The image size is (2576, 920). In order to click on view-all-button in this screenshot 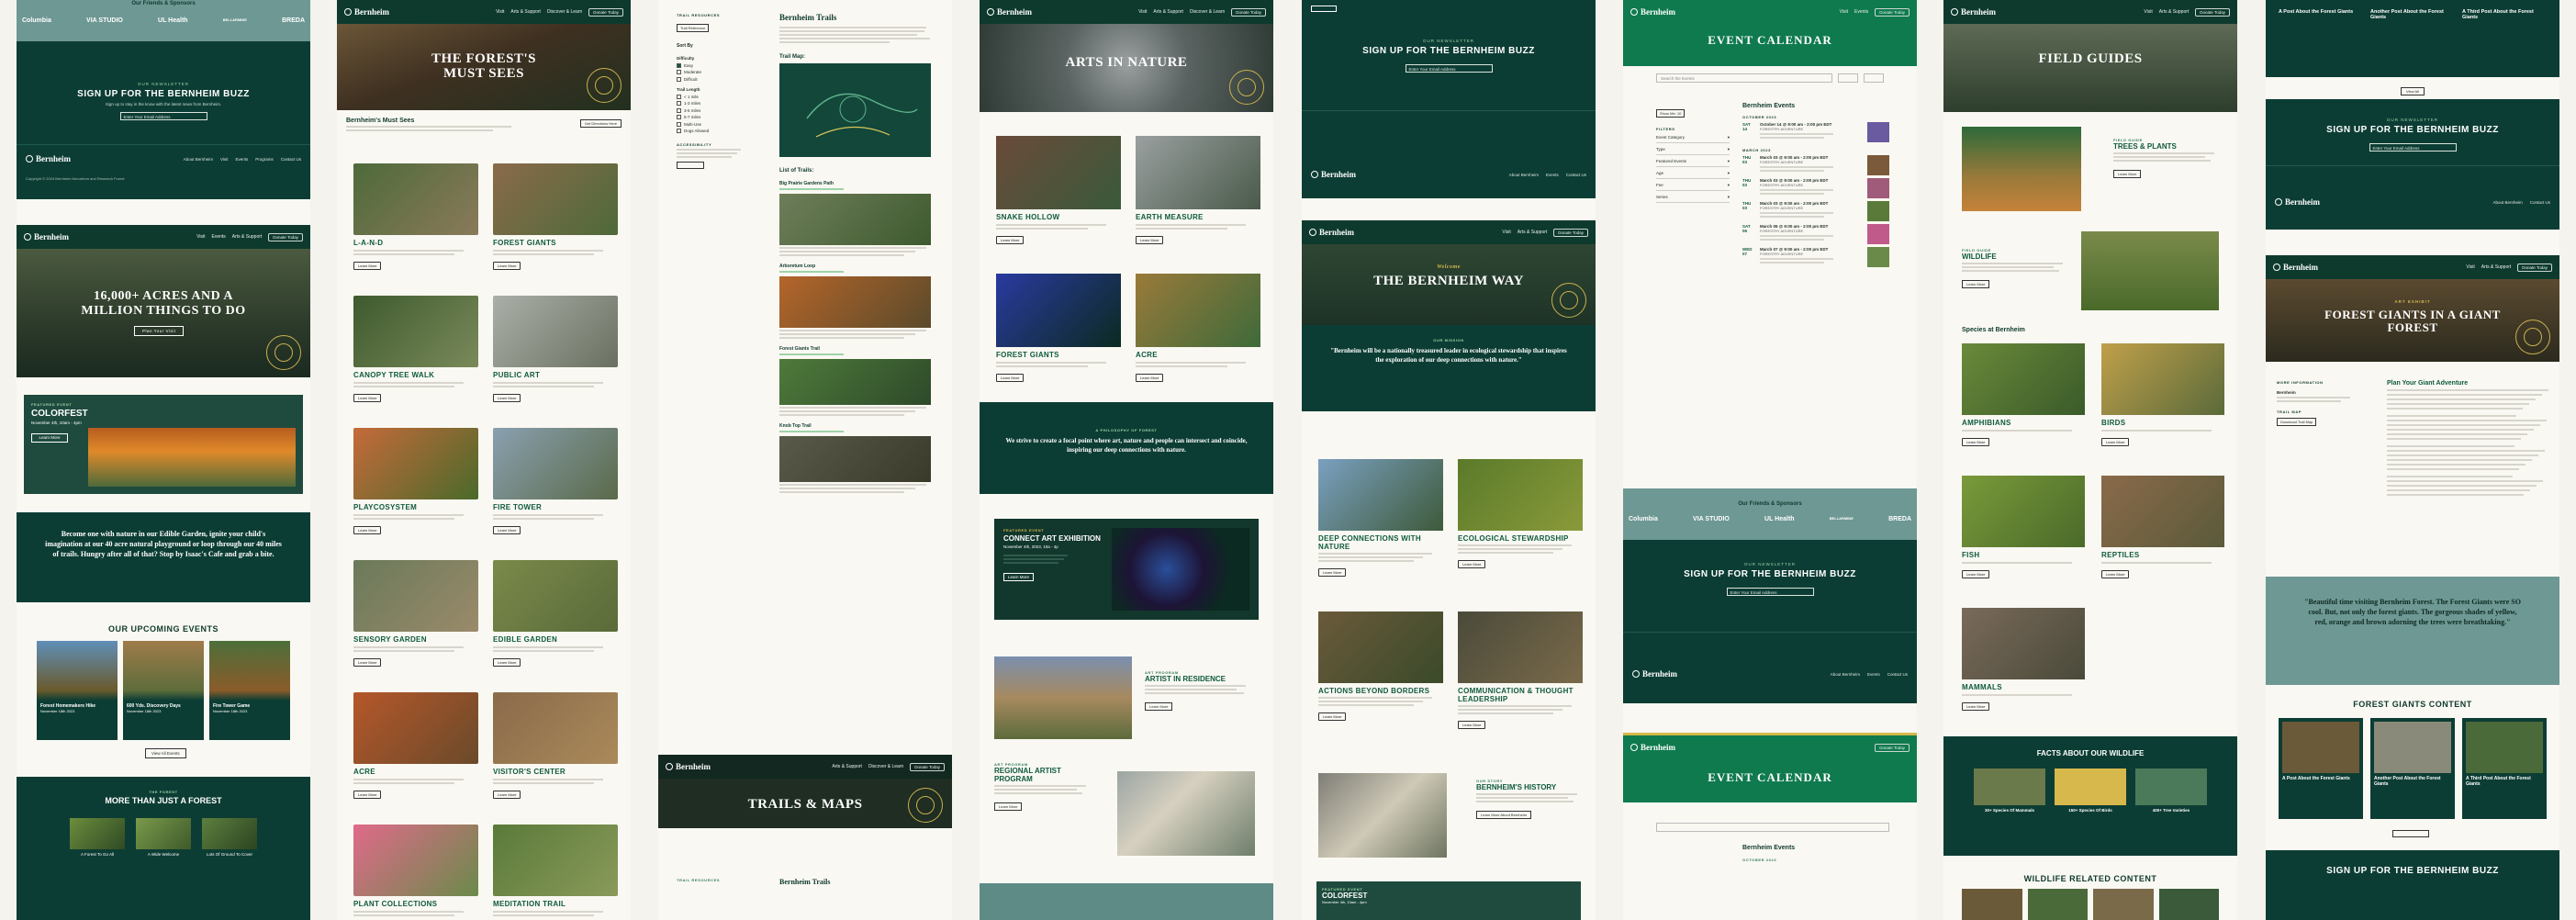, I will do `click(2410, 833)`.